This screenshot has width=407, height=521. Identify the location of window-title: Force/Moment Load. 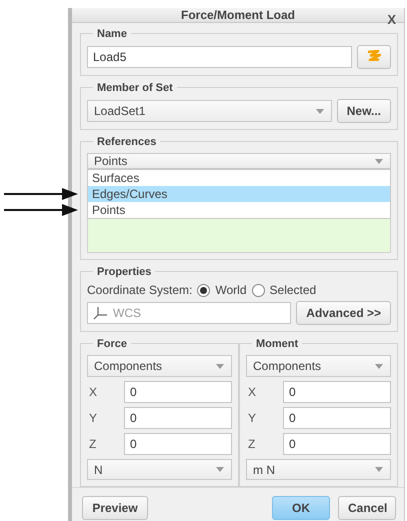
(237, 15).